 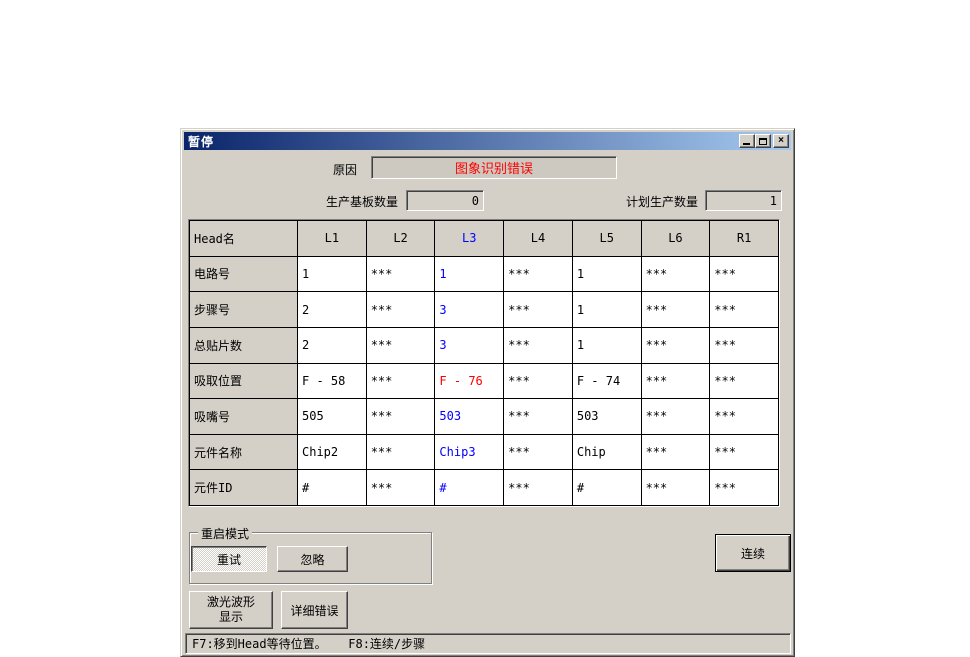 I want to click on detail-error-button: 详细错误, so click(x=314, y=610).